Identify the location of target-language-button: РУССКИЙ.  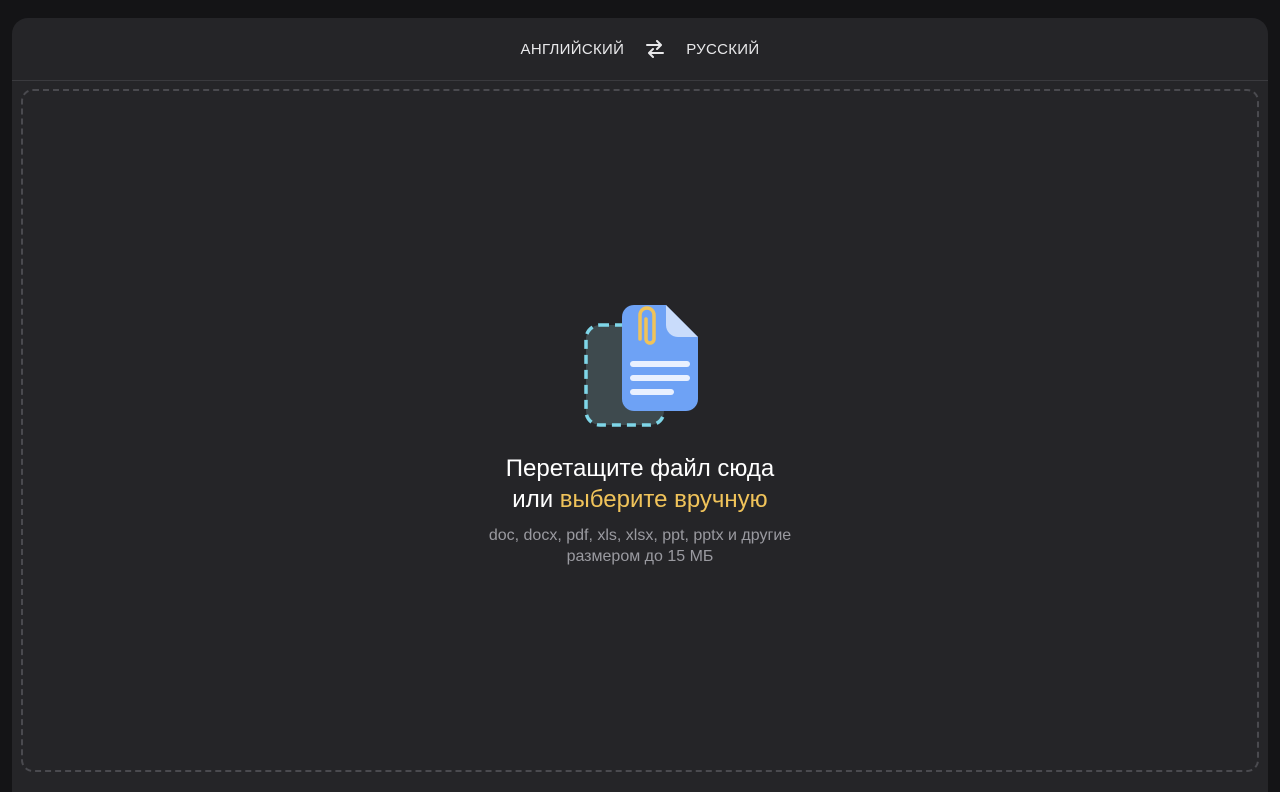
(722, 49).